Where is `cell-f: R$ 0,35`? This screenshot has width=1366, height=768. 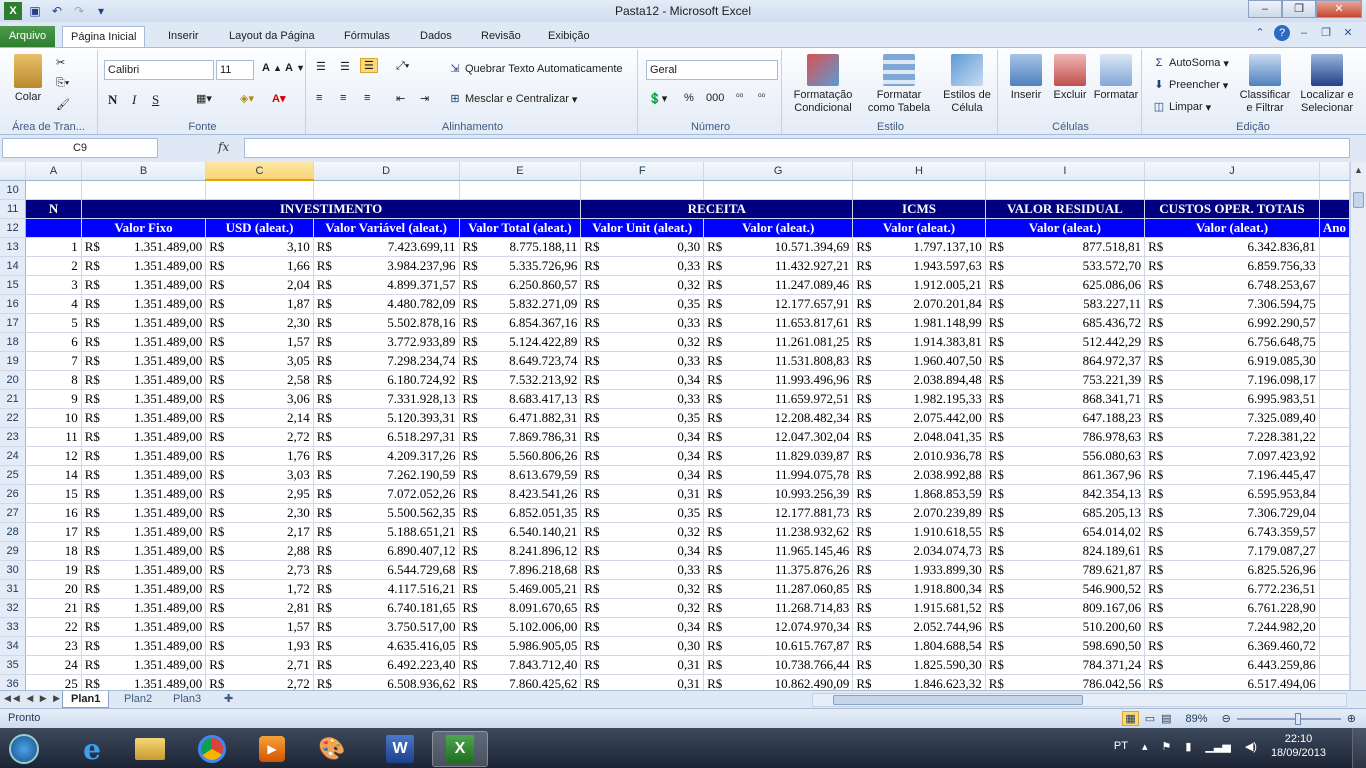 cell-f: R$ 0,35 is located at coordinates (642, 304).